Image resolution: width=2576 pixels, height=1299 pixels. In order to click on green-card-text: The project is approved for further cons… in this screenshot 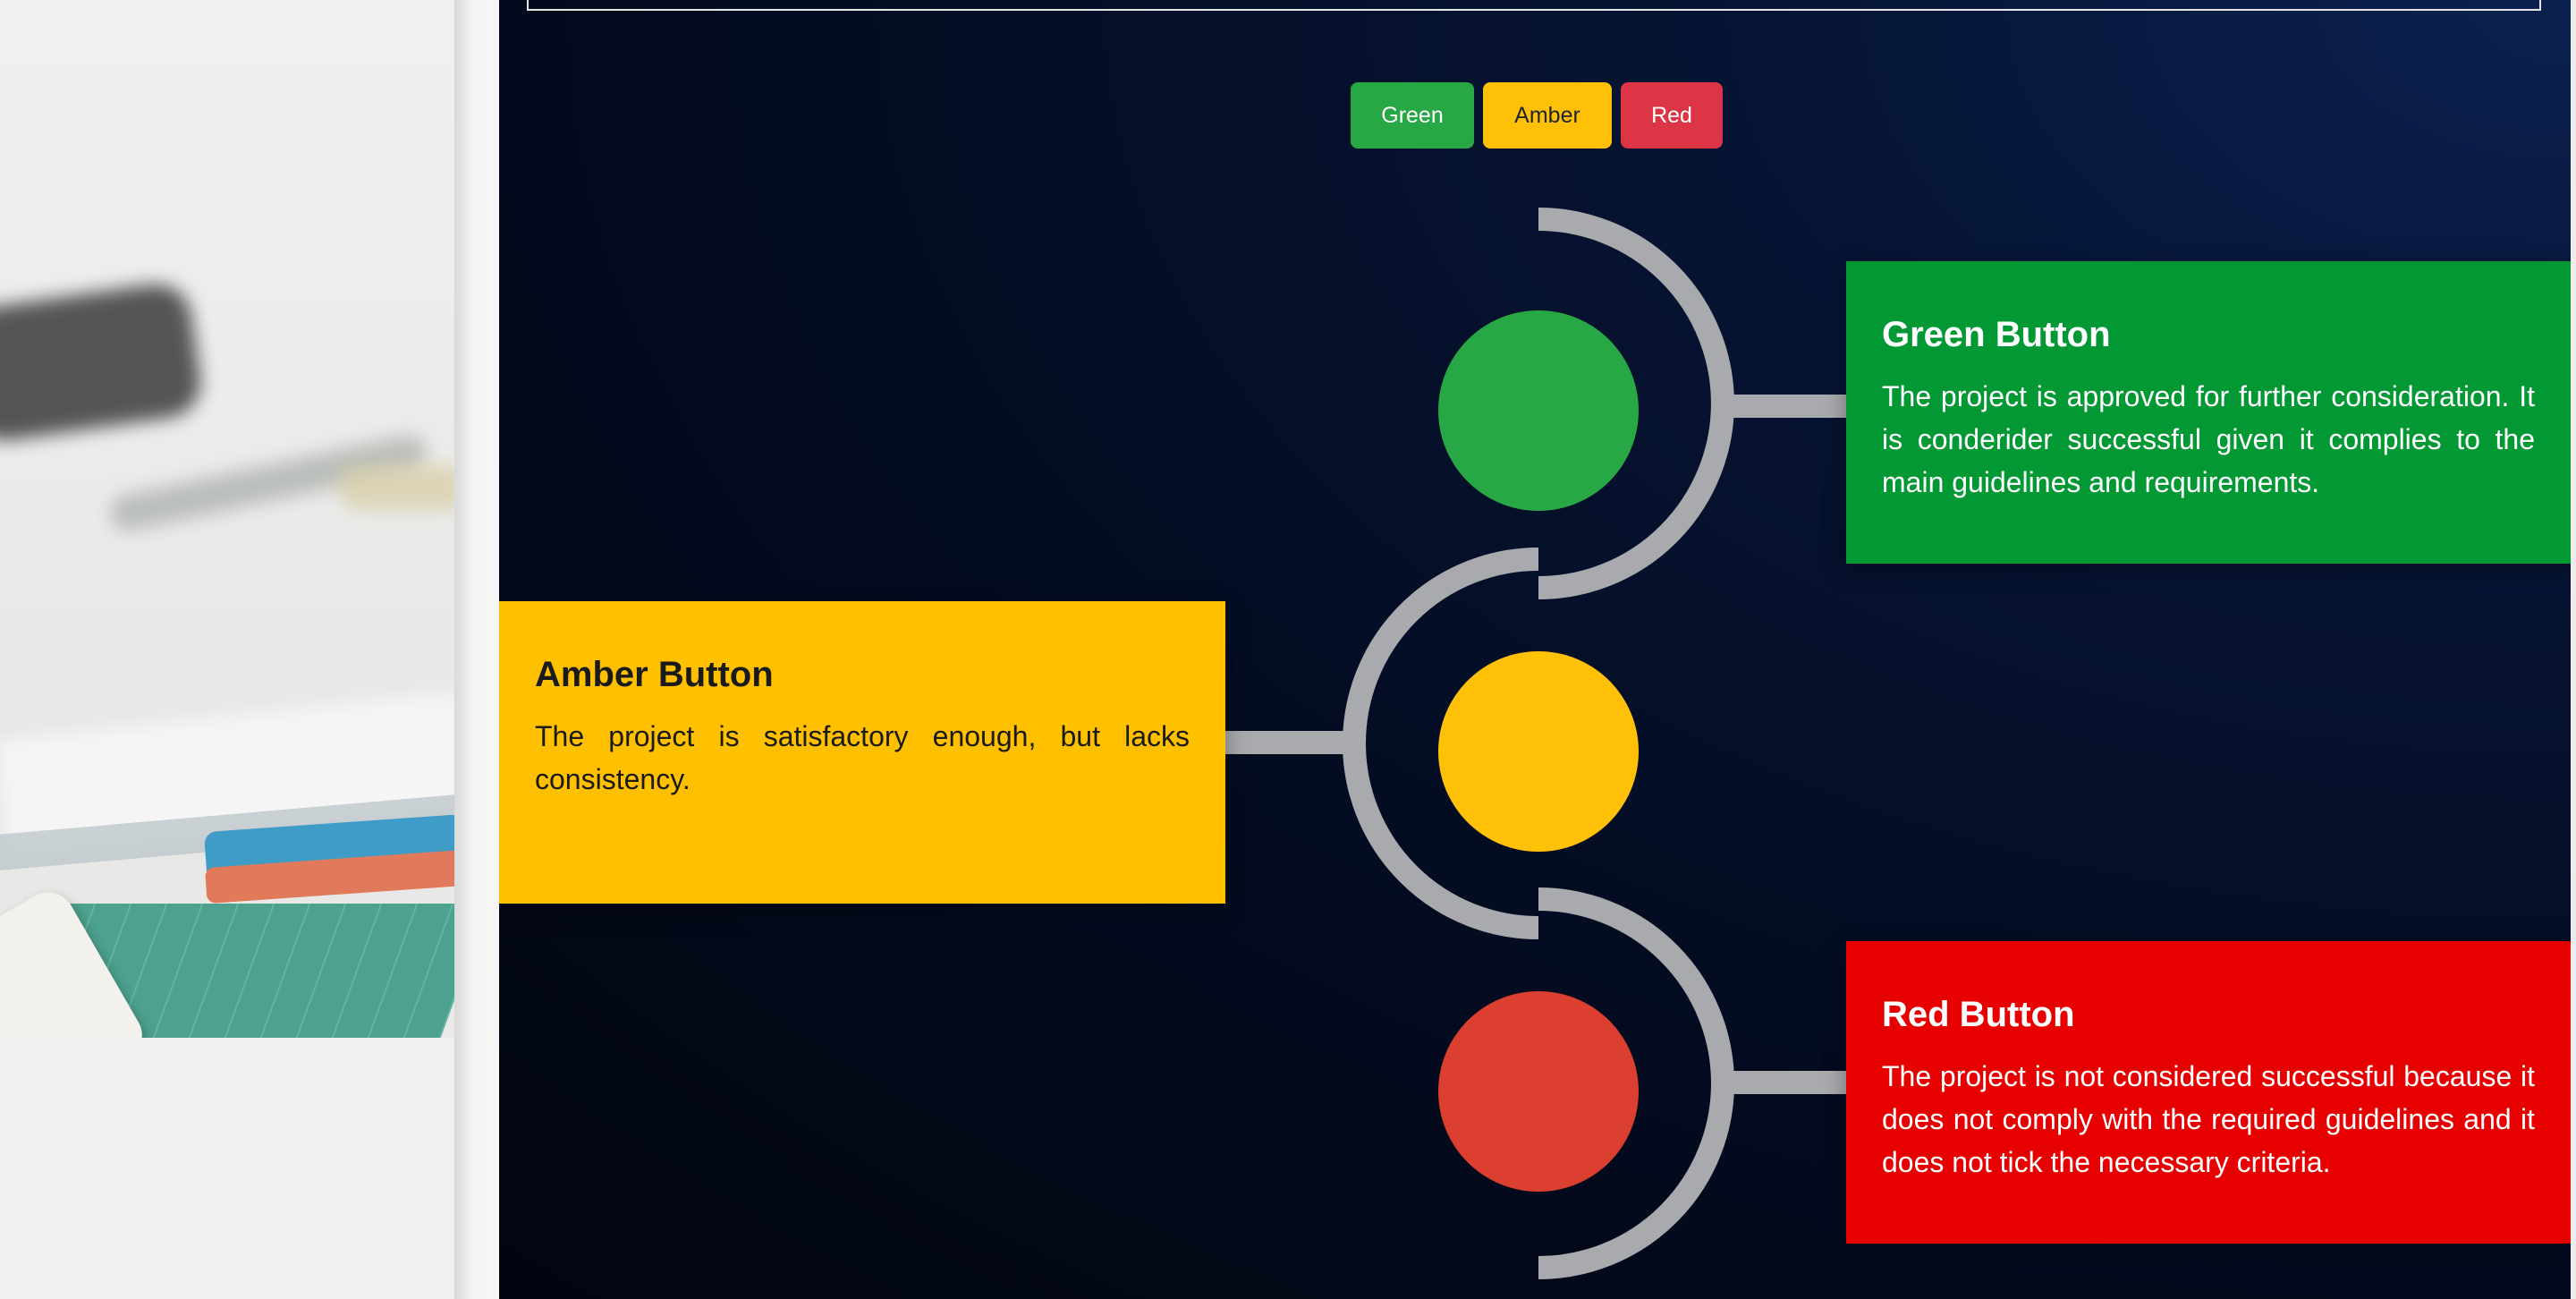, I will do `click(2208, 439)`.